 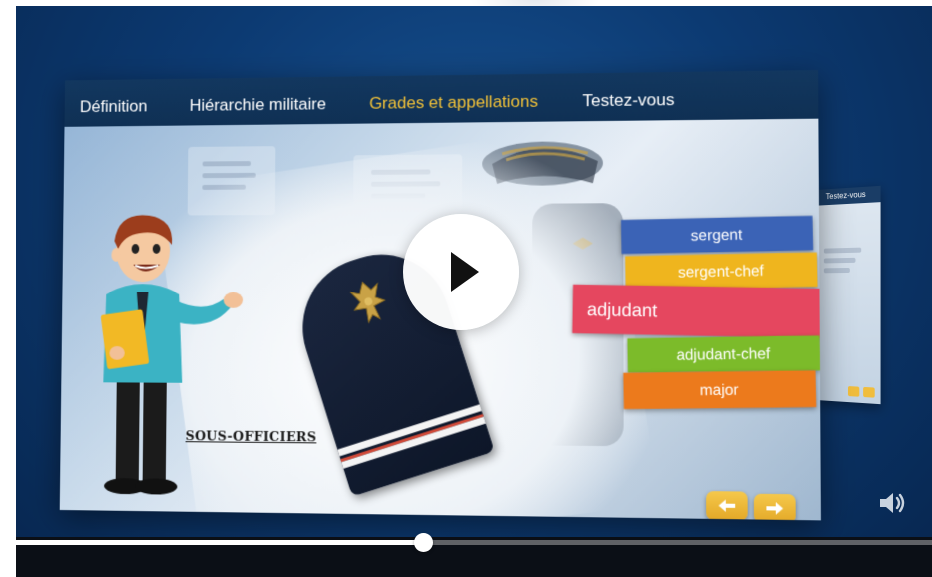 I want to click on rank-sergent-chef: sergent-chef, so click(x=721, y=271).